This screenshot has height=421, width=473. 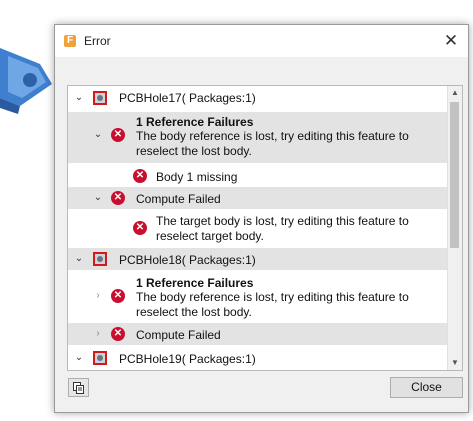 I want to click on vertical-scrollbar: ▲ ▼, so click(x=454, y=228).